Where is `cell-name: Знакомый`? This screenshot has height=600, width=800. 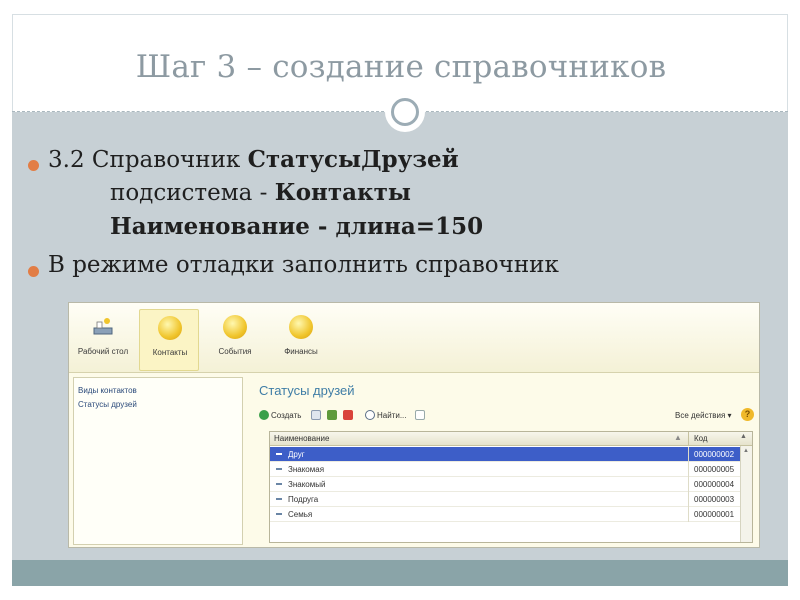 cell-name: Знакомый is located at coordinates (307, 484).